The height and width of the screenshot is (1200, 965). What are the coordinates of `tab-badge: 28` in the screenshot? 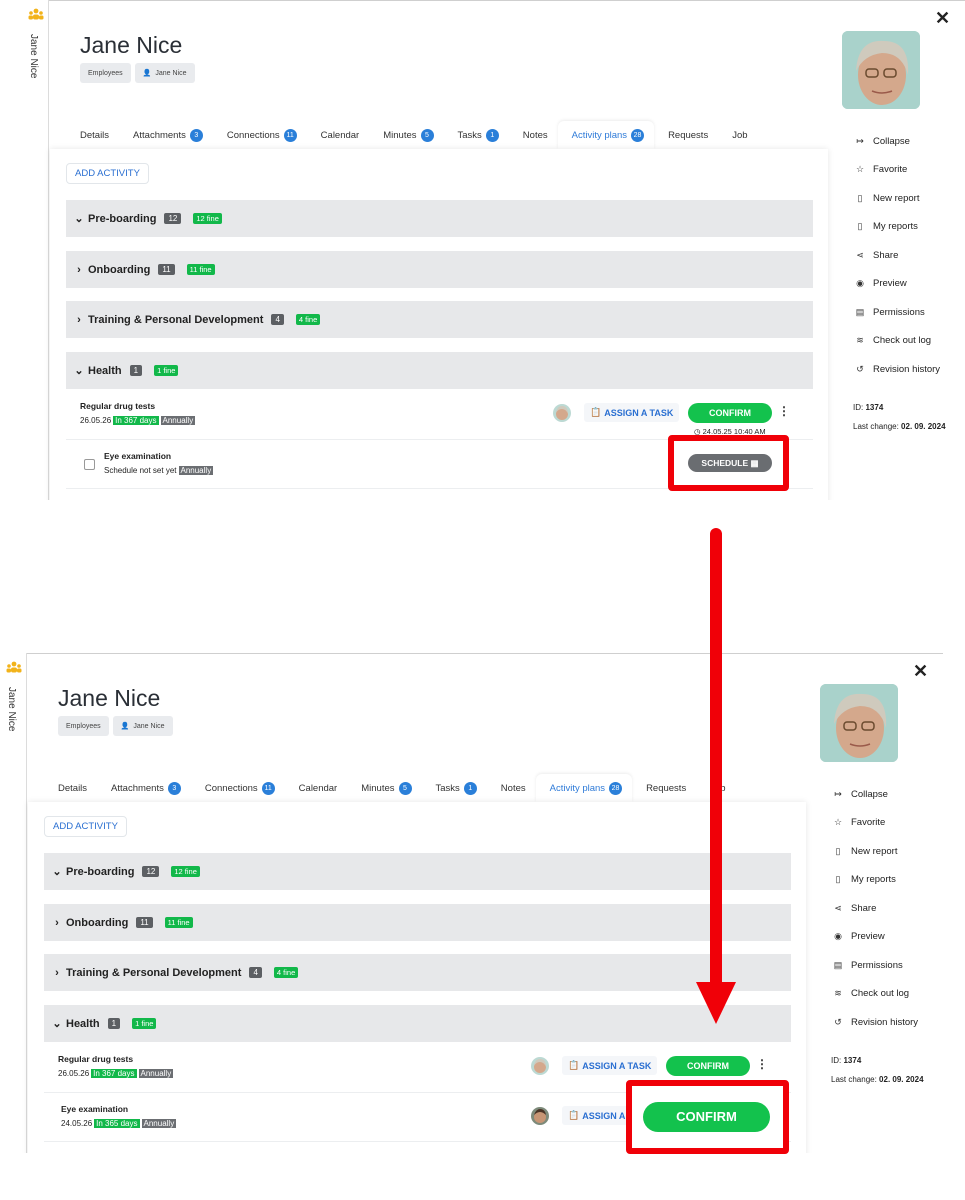 It's located at (638, 135).